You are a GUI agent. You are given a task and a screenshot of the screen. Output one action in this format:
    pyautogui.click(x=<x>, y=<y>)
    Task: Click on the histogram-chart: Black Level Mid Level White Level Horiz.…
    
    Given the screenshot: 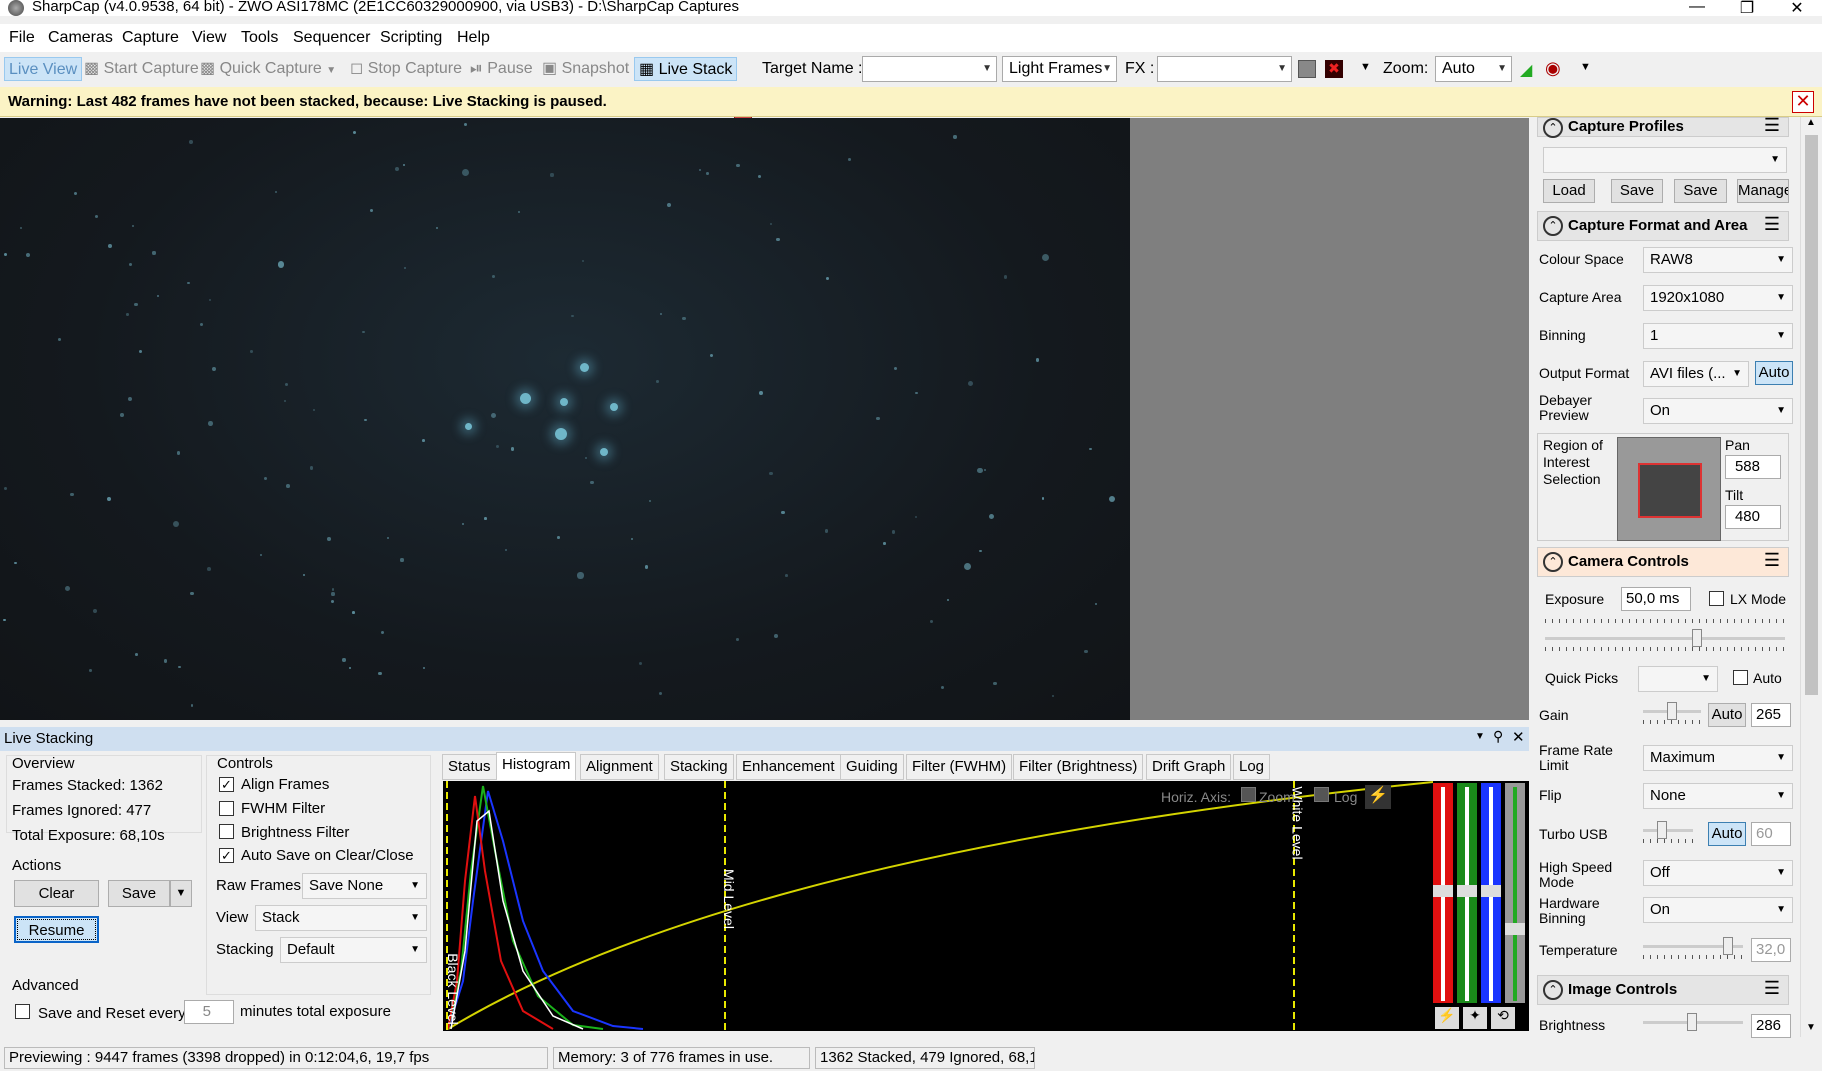 What is the action you would take?
    pyautogui.click(x=986, y=906)
    